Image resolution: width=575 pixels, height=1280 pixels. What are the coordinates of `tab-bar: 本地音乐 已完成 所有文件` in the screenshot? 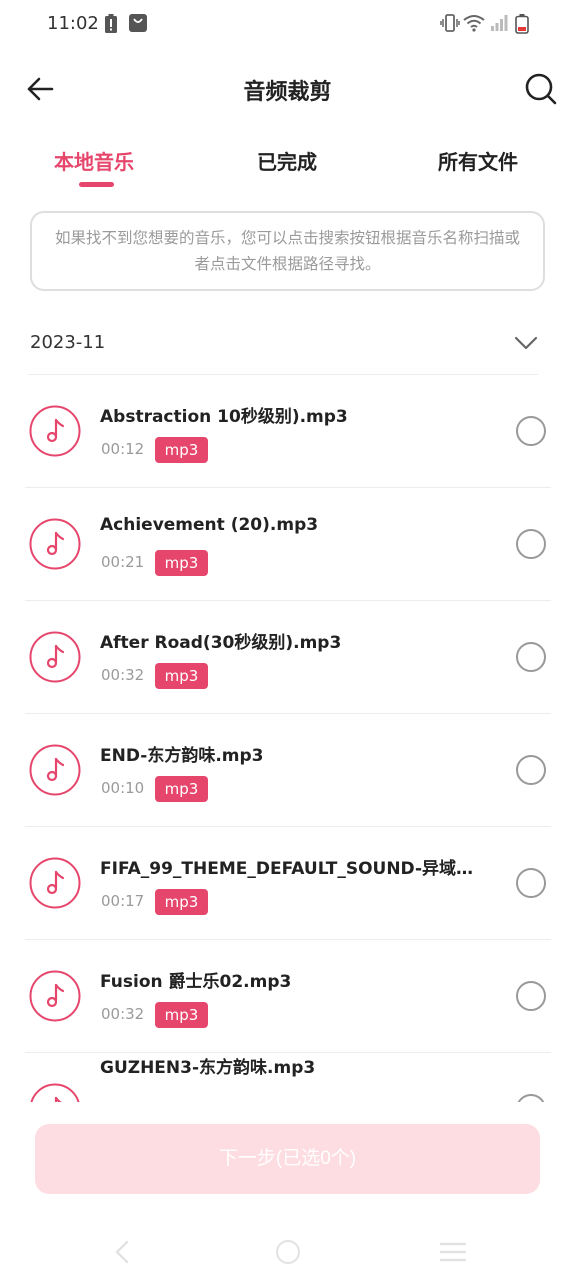 It's located at (287, 165).